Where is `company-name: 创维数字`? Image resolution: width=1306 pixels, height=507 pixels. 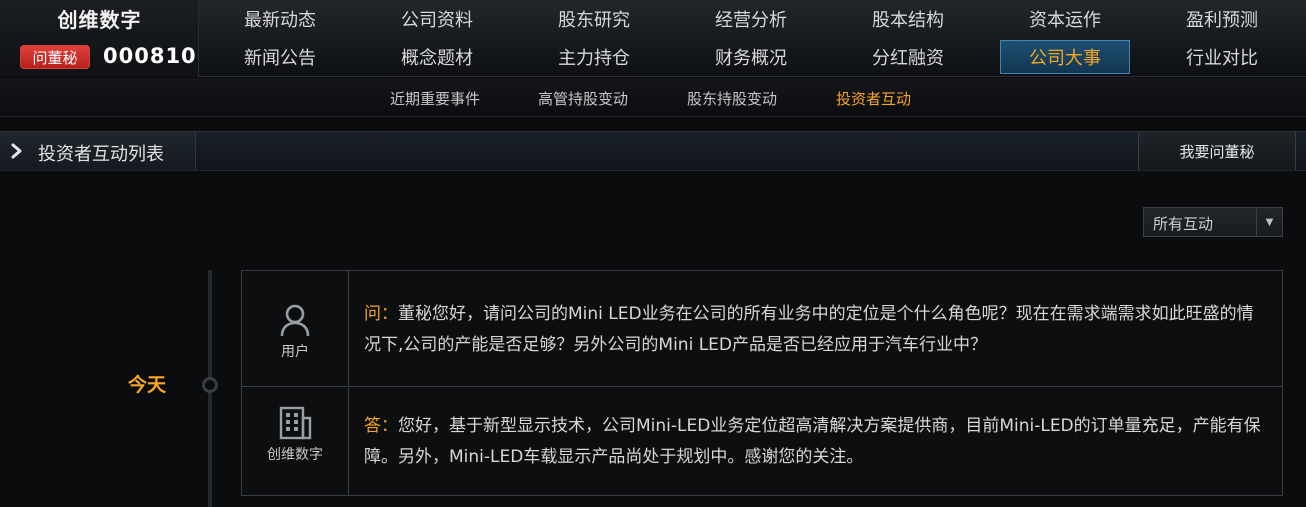
company-name: 创维数字 is located at coordinates (99, 20).